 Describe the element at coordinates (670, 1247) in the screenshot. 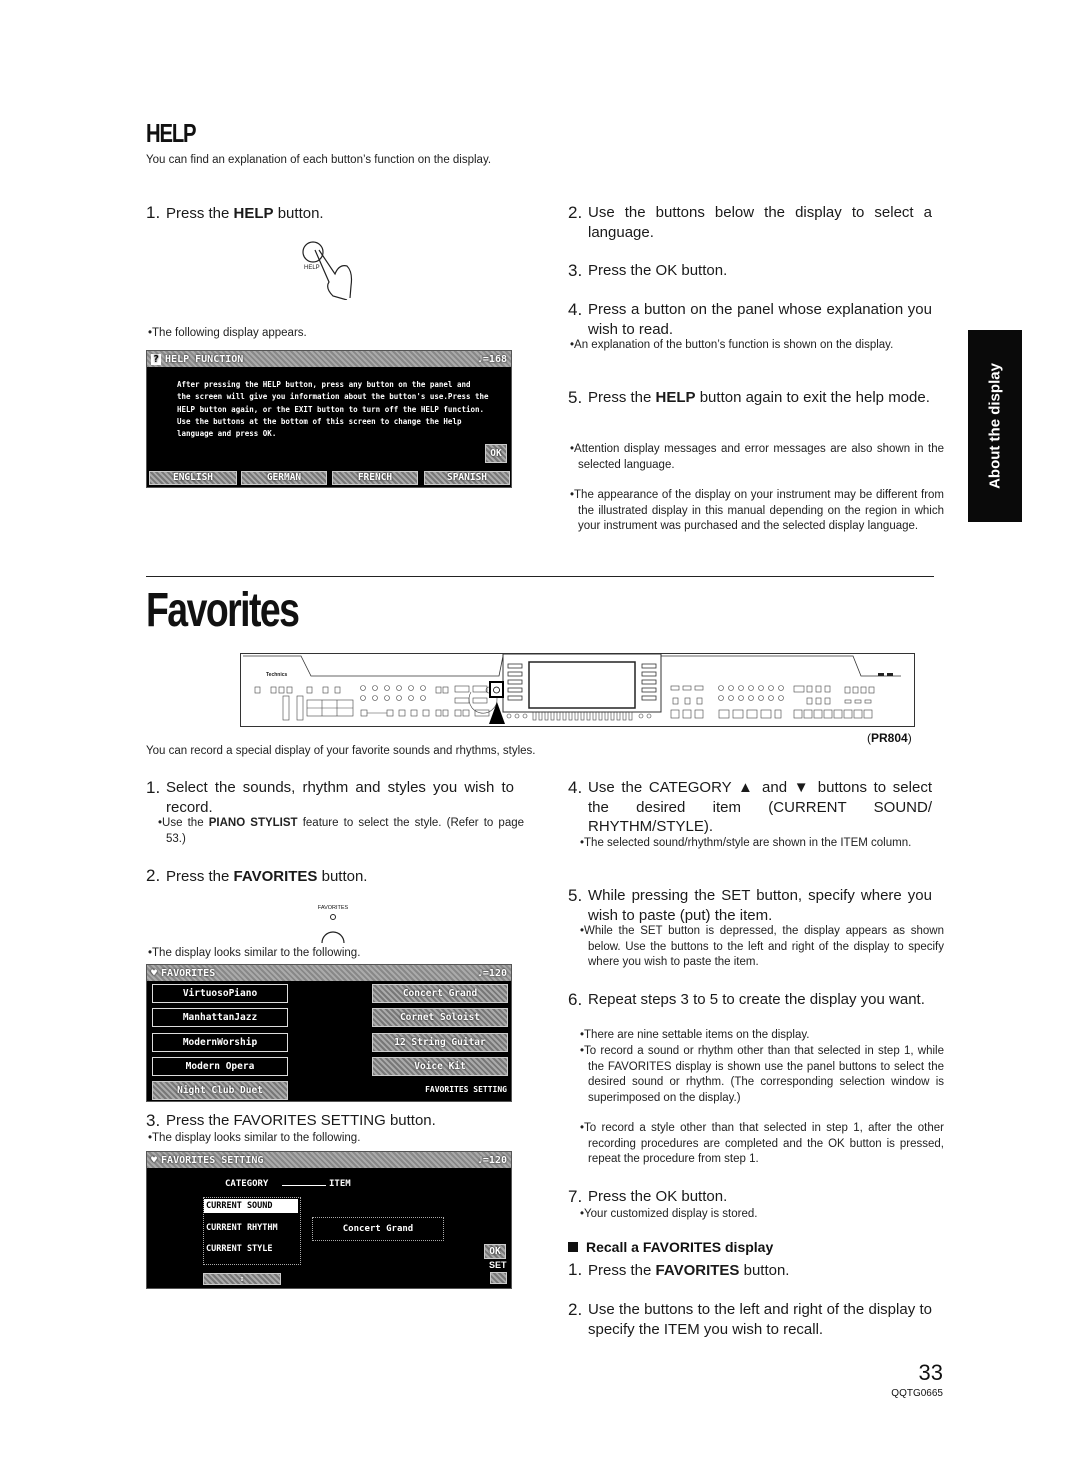

I see `recall-heading: Recall a FAVORITES display` at that location.